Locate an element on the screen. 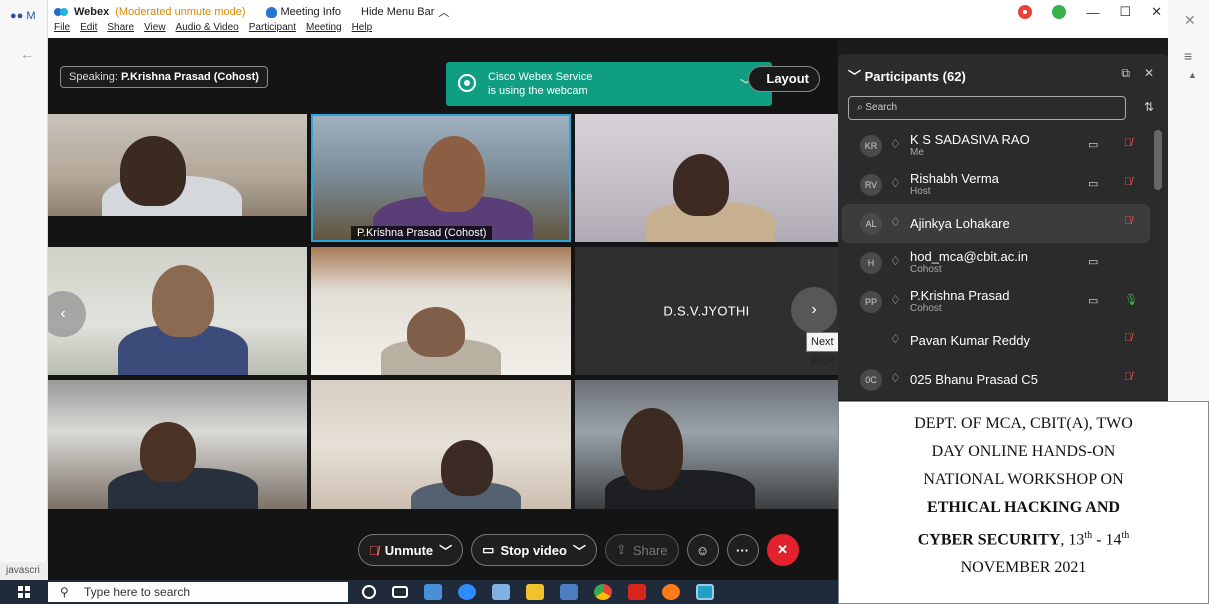  avatar: AL is located at coordinates (871, 224).